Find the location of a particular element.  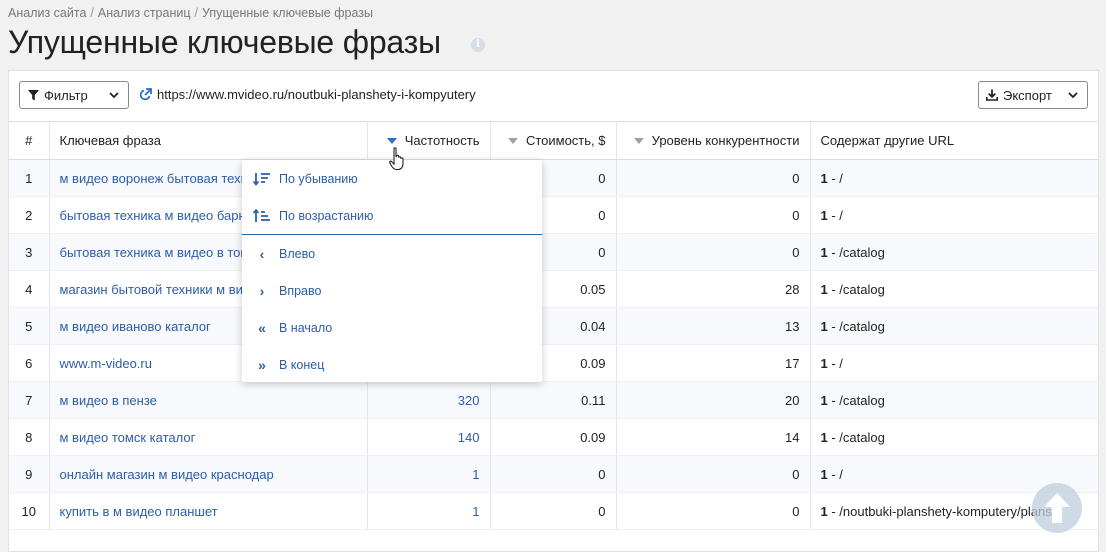

row-number: 9 is located at coordinates (29, 474).